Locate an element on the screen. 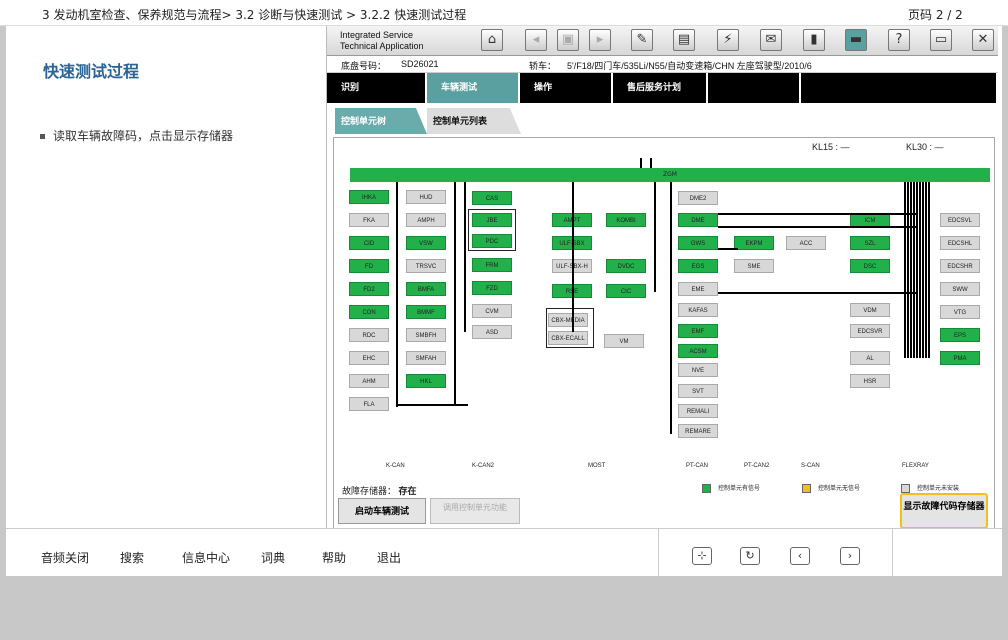 The height and width of the screenshot is (640, 1008). ecu-dme2: DME2 is located at coordinates (698, 198).